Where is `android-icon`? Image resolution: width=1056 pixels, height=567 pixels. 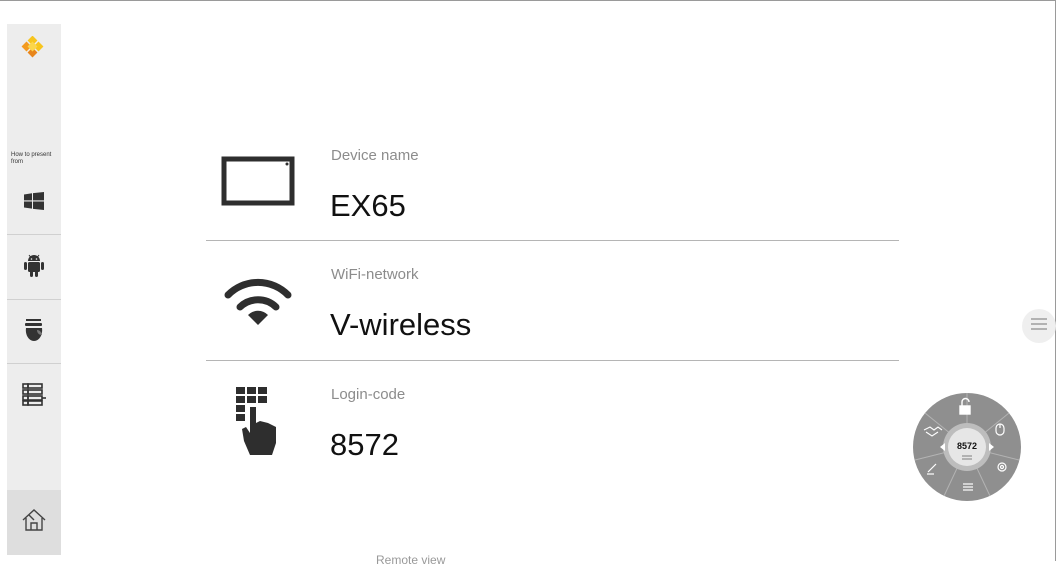 android-icon is located at coordinates (34, 267).